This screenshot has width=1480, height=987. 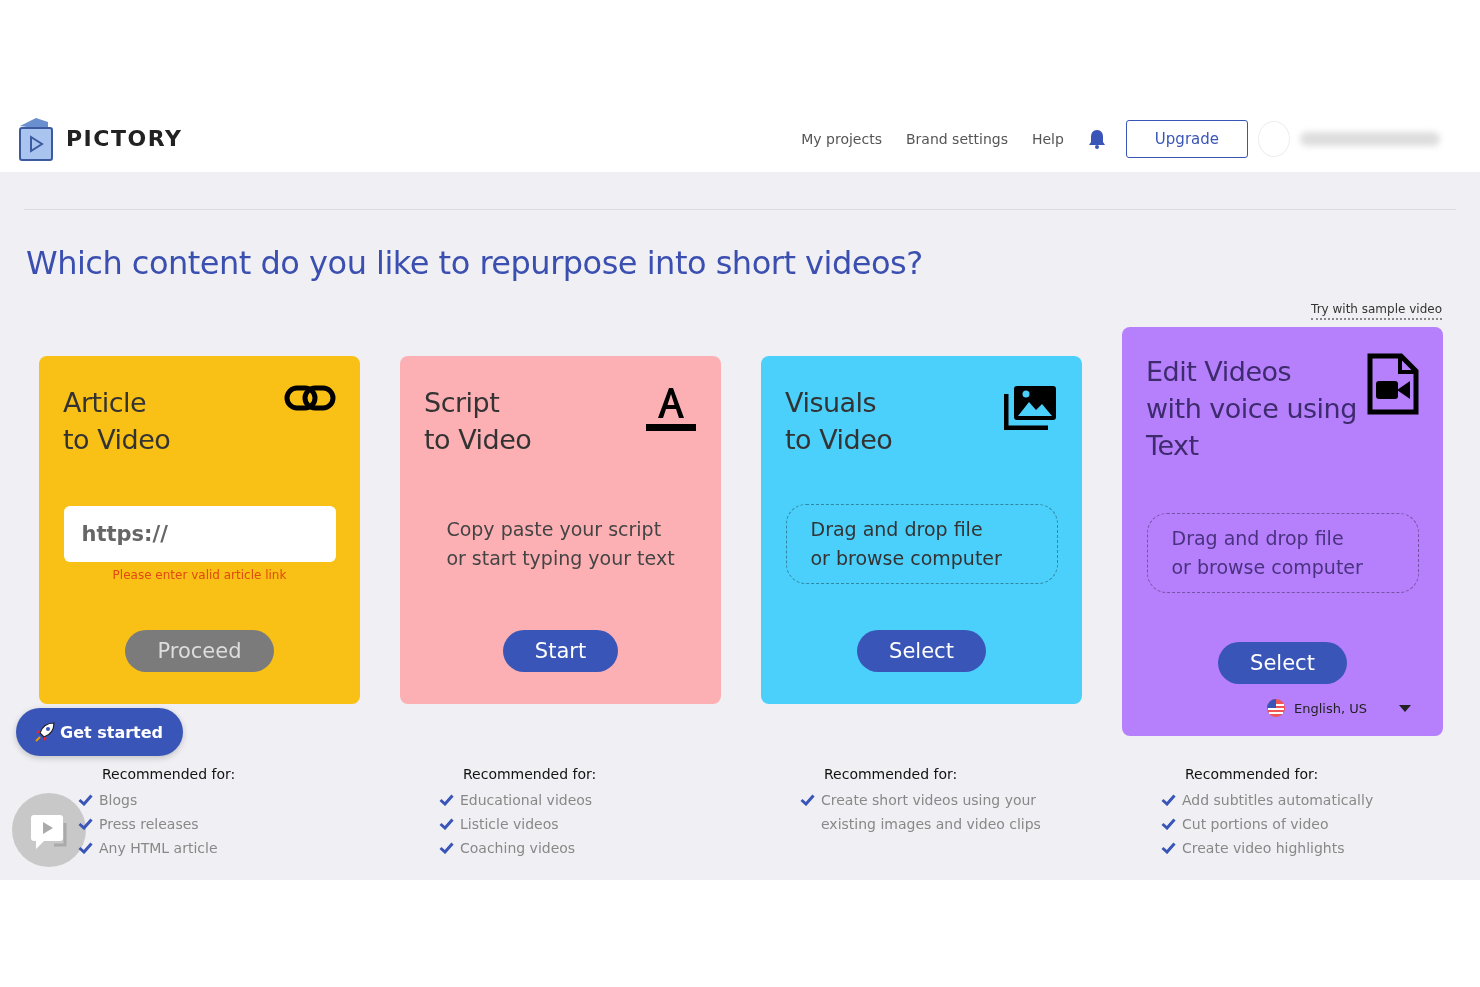 I want to click on page-heading: Which content do you like to repurpose into short videos?, so click(x=475, y=263).